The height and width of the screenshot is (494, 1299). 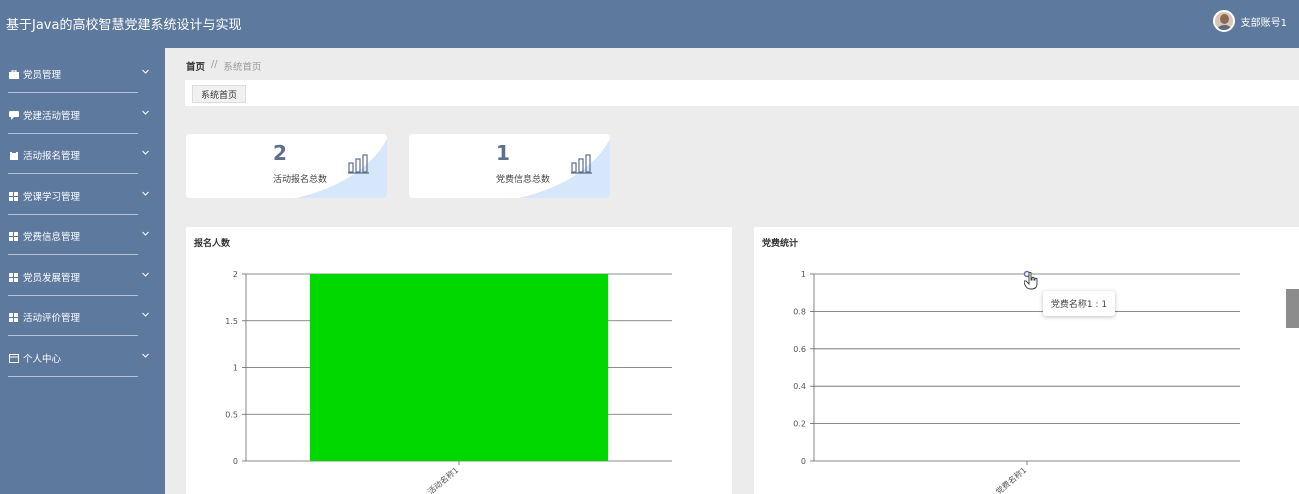 What do you see at coordinates (231, 414) in the screenshot?
I see `y-tick-label: 0.5` at bounding box center [231, 414].